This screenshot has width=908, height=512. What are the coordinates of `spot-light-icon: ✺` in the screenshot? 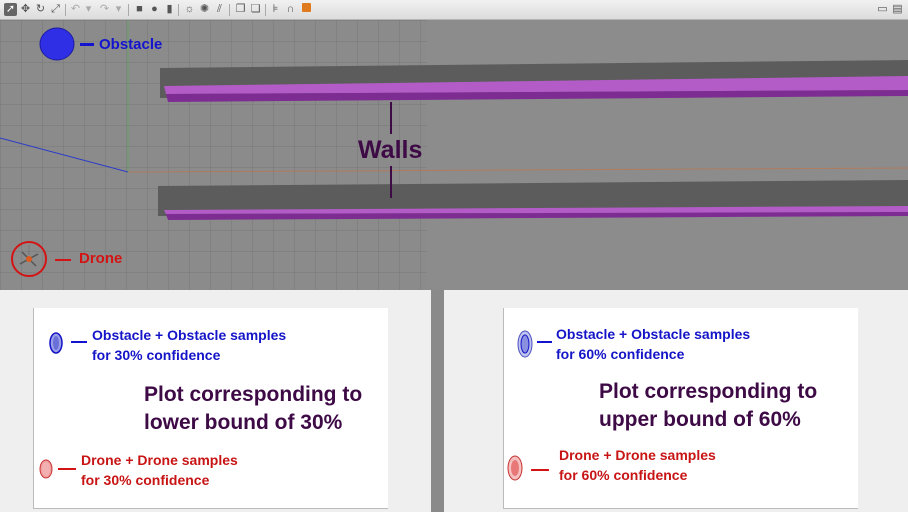 It's located at (204, 9).